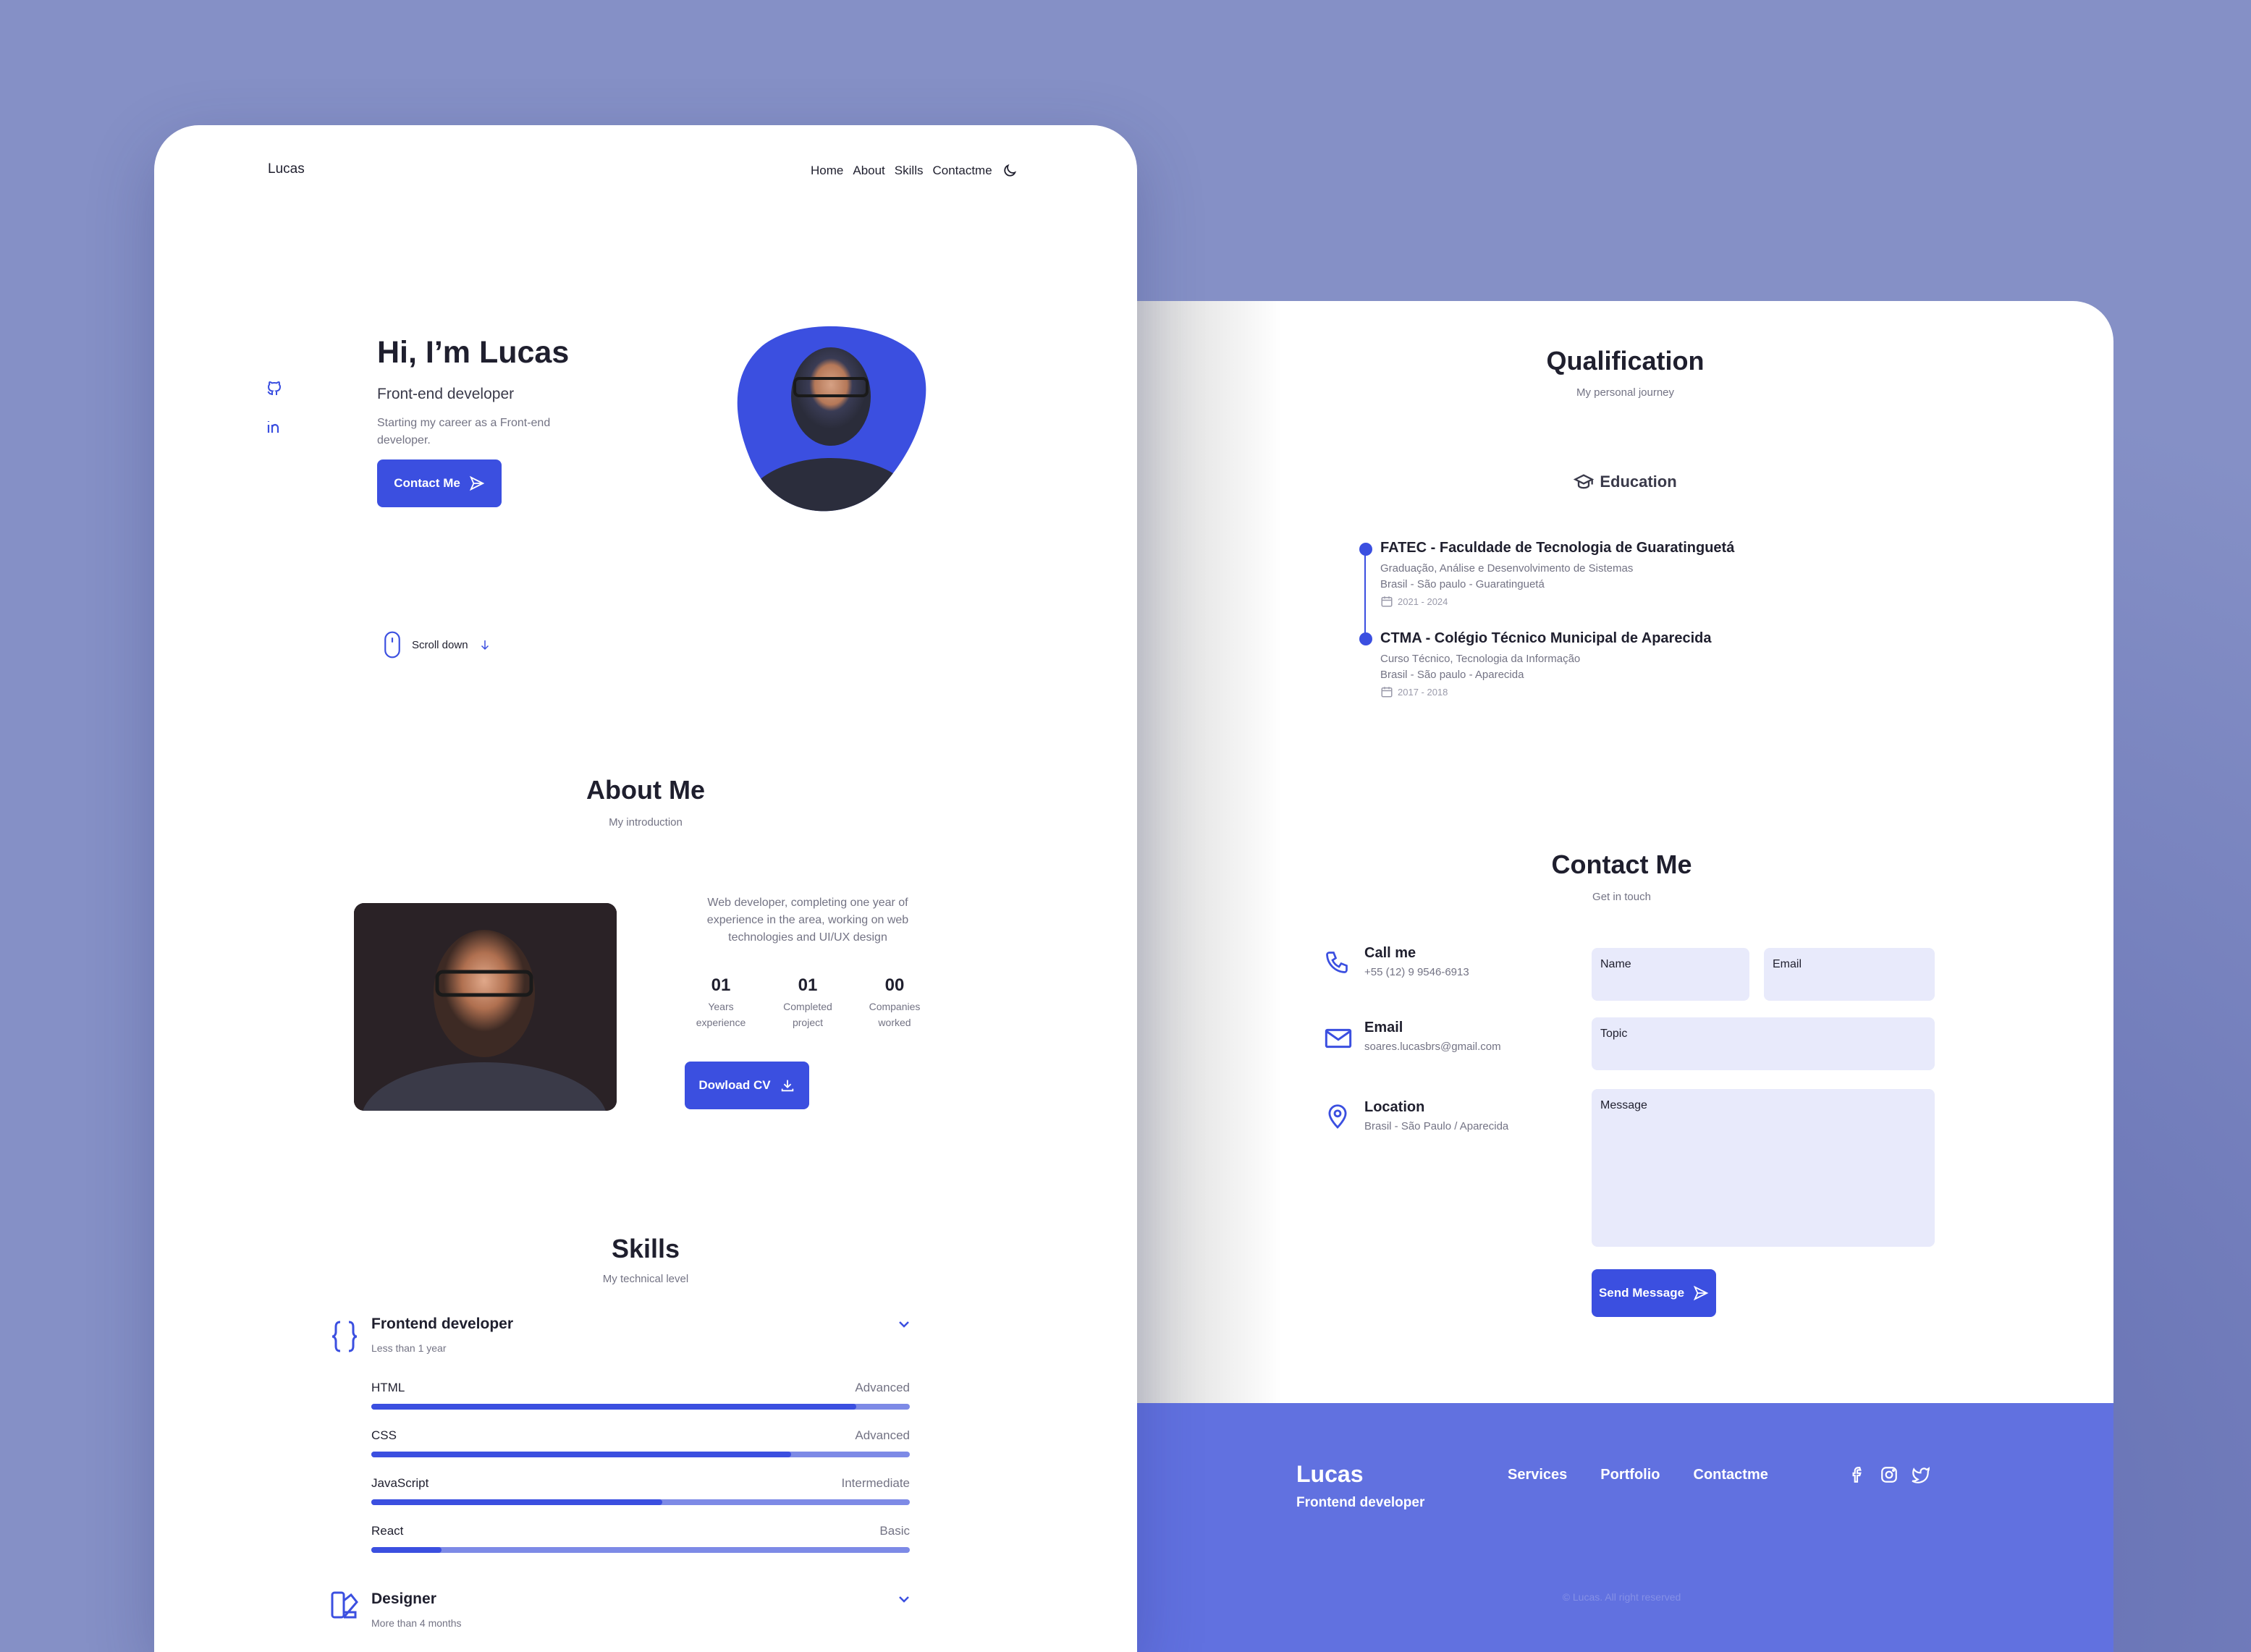 Image resolution: width=2251 pixels, height=1652 pixels. Describe the element at coordinates (427, 483) in the screenshot. I see `contact-me-label: Contact Me` at that location.